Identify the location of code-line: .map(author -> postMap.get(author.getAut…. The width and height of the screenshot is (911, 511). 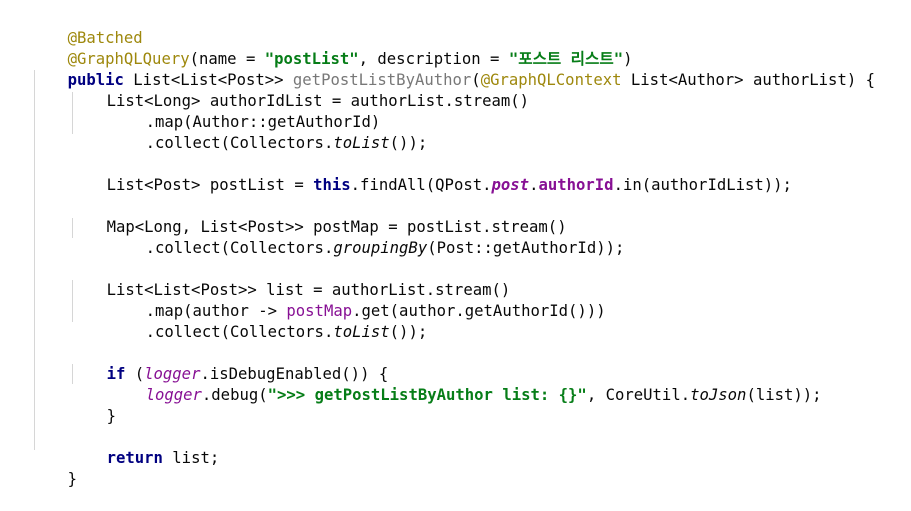
(357, 300).